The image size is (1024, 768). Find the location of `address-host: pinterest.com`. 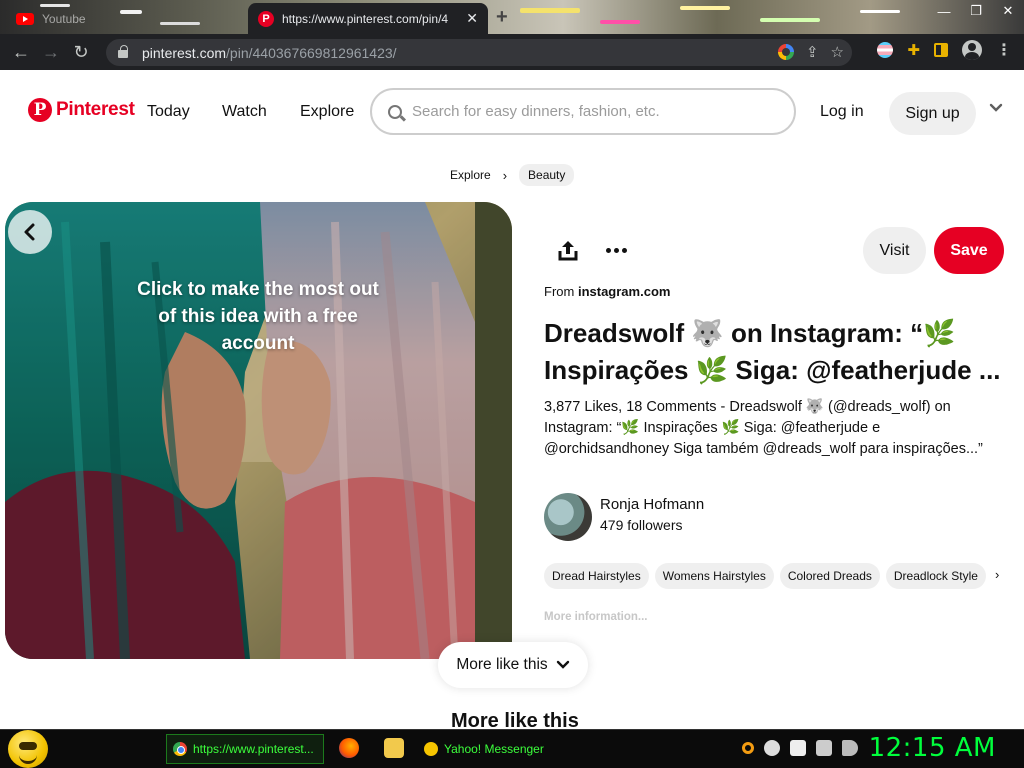

address-host: pinterest.com is located at coordinates (184, 52).